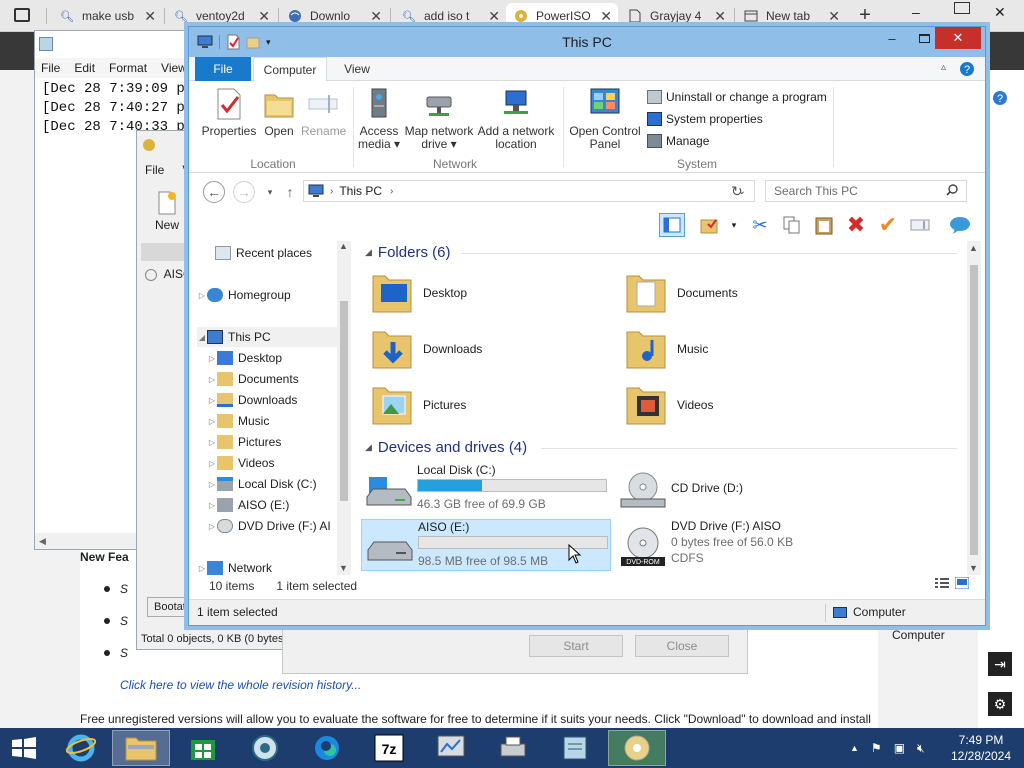 The width and height of the screenshot is (1024, 768). What do you see at coordinates (244, 295) in the screenshot?
I see `nav-homegroup: ▷ Homegroup` at bounding box center [244, 295].